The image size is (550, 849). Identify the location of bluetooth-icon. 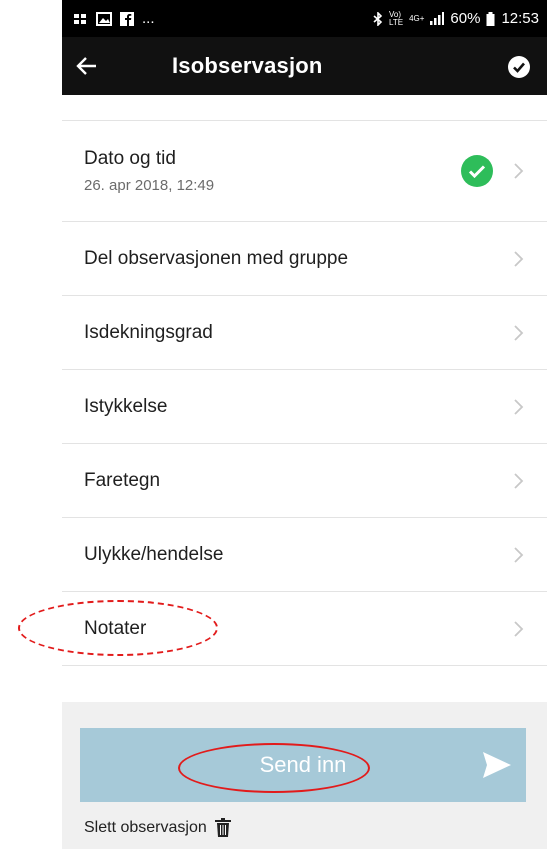
(378, 18).